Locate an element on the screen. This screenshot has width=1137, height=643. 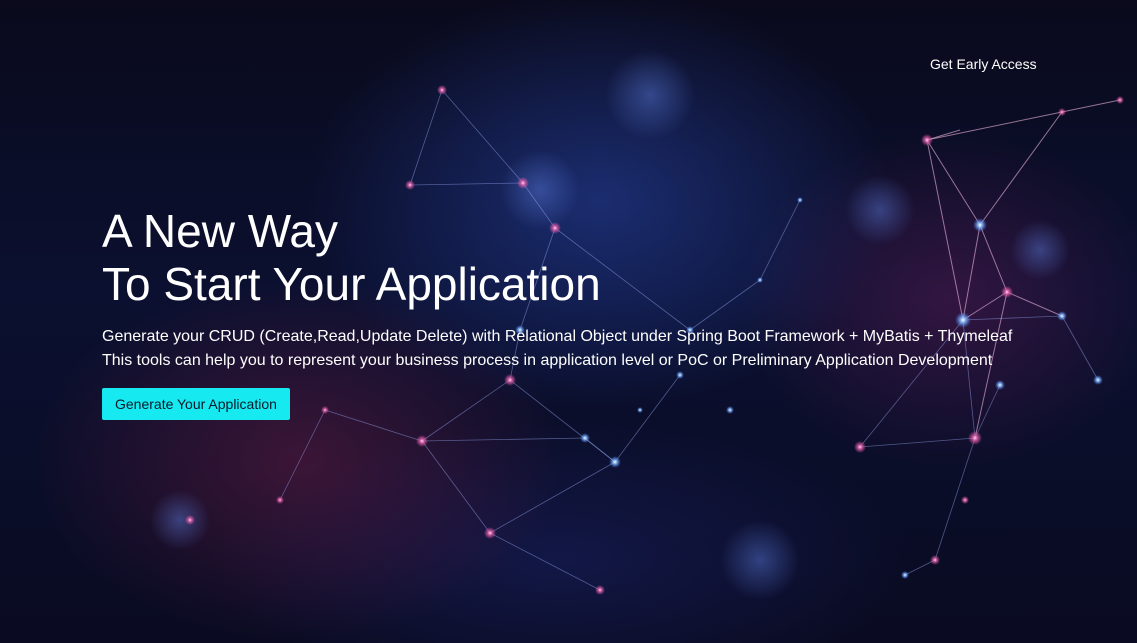
hero-headline-line-1: A New Way is located at coordinates (220, 231).